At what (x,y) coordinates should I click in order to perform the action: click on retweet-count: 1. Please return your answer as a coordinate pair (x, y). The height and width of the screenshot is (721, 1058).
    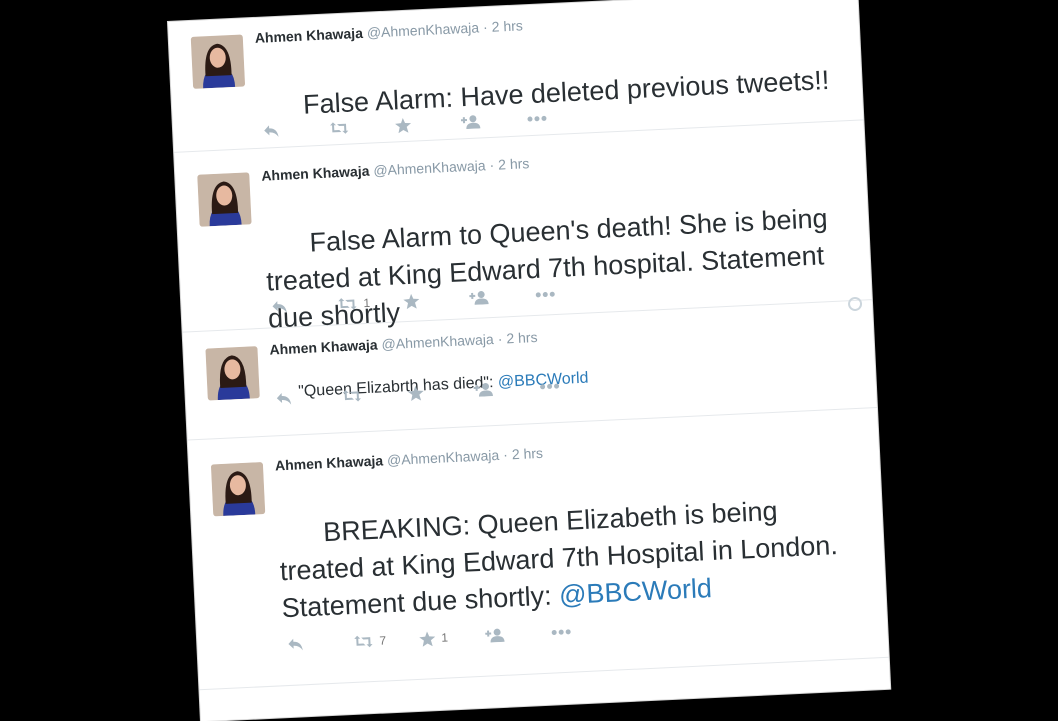
    Looking at the image, I should click on (367, 303).